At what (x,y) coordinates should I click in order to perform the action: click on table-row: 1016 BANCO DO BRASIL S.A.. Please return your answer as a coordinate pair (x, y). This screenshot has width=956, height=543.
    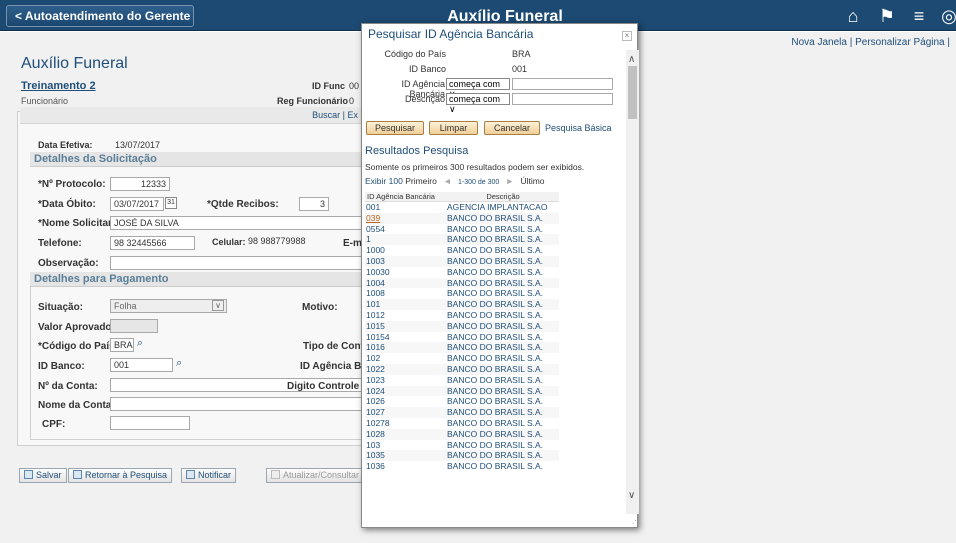
    Looking at the image, I should click on (462, 348).